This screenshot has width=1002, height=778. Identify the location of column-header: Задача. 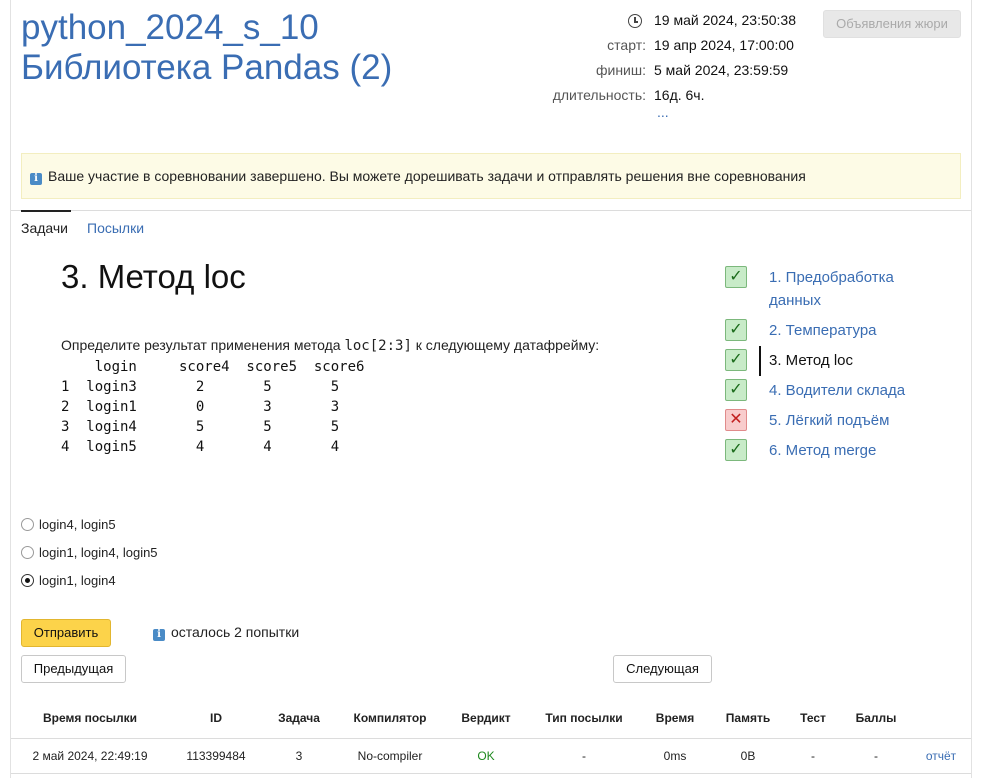
(299, 718).